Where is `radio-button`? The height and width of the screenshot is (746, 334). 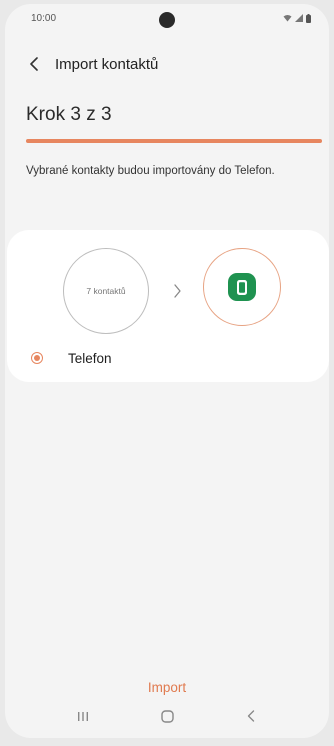 radio-button is located at coordinates (37, 358).